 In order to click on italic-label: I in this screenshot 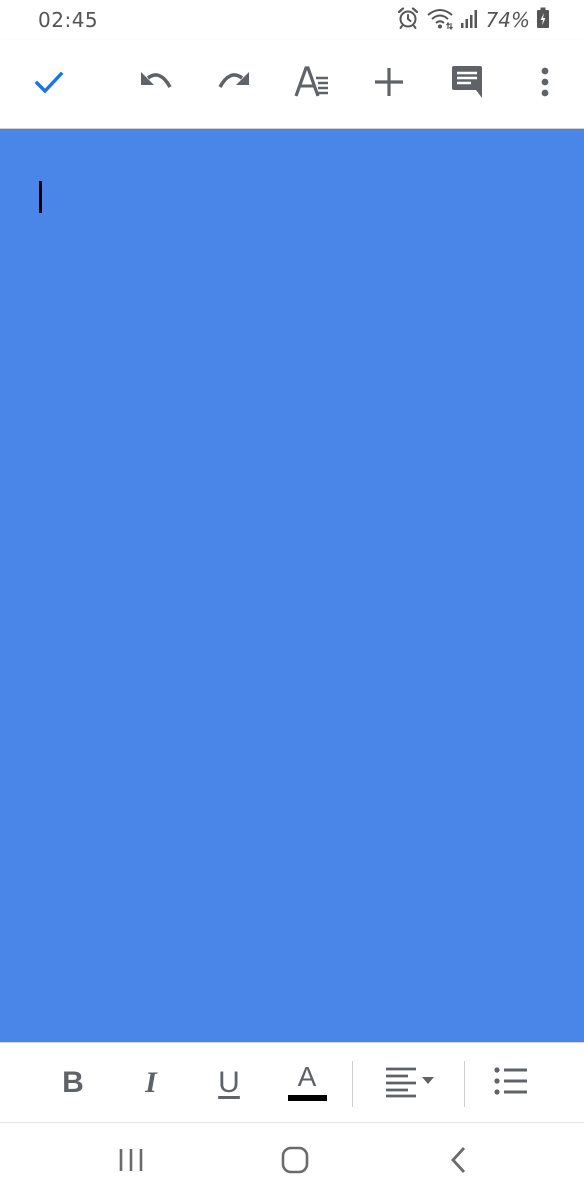, I will do `click(151, 1082)`.